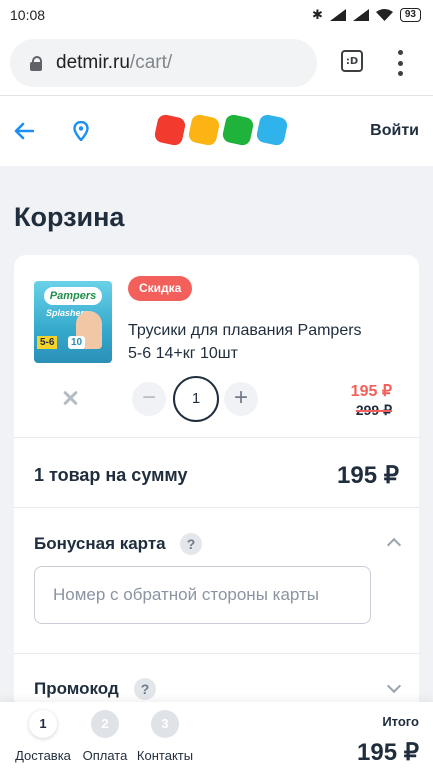  What do you see at coordinates (151, 62) in the screenshot?
I see `url-path: /cart/` at bounding box center [151, 62].